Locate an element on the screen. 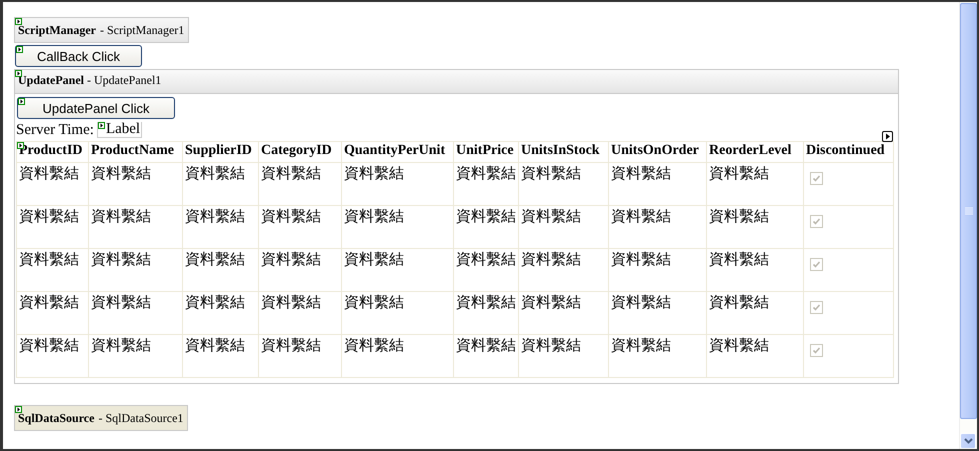 This screenshot has height=451, width=979. scrollbar-thumb is located at coordinates (968, 211).